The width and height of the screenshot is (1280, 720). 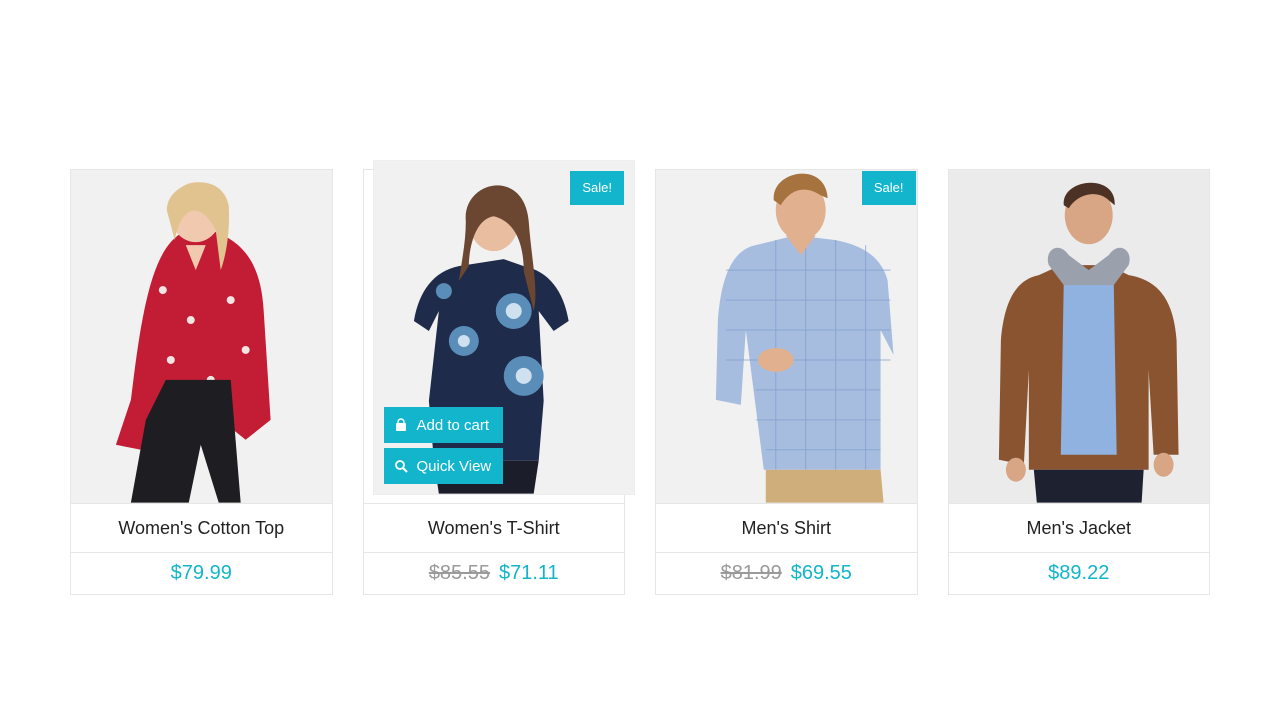 I want to click on product-card: Sale! Men's Shirt $81.99 $69.55, so click(x=786, y=382).